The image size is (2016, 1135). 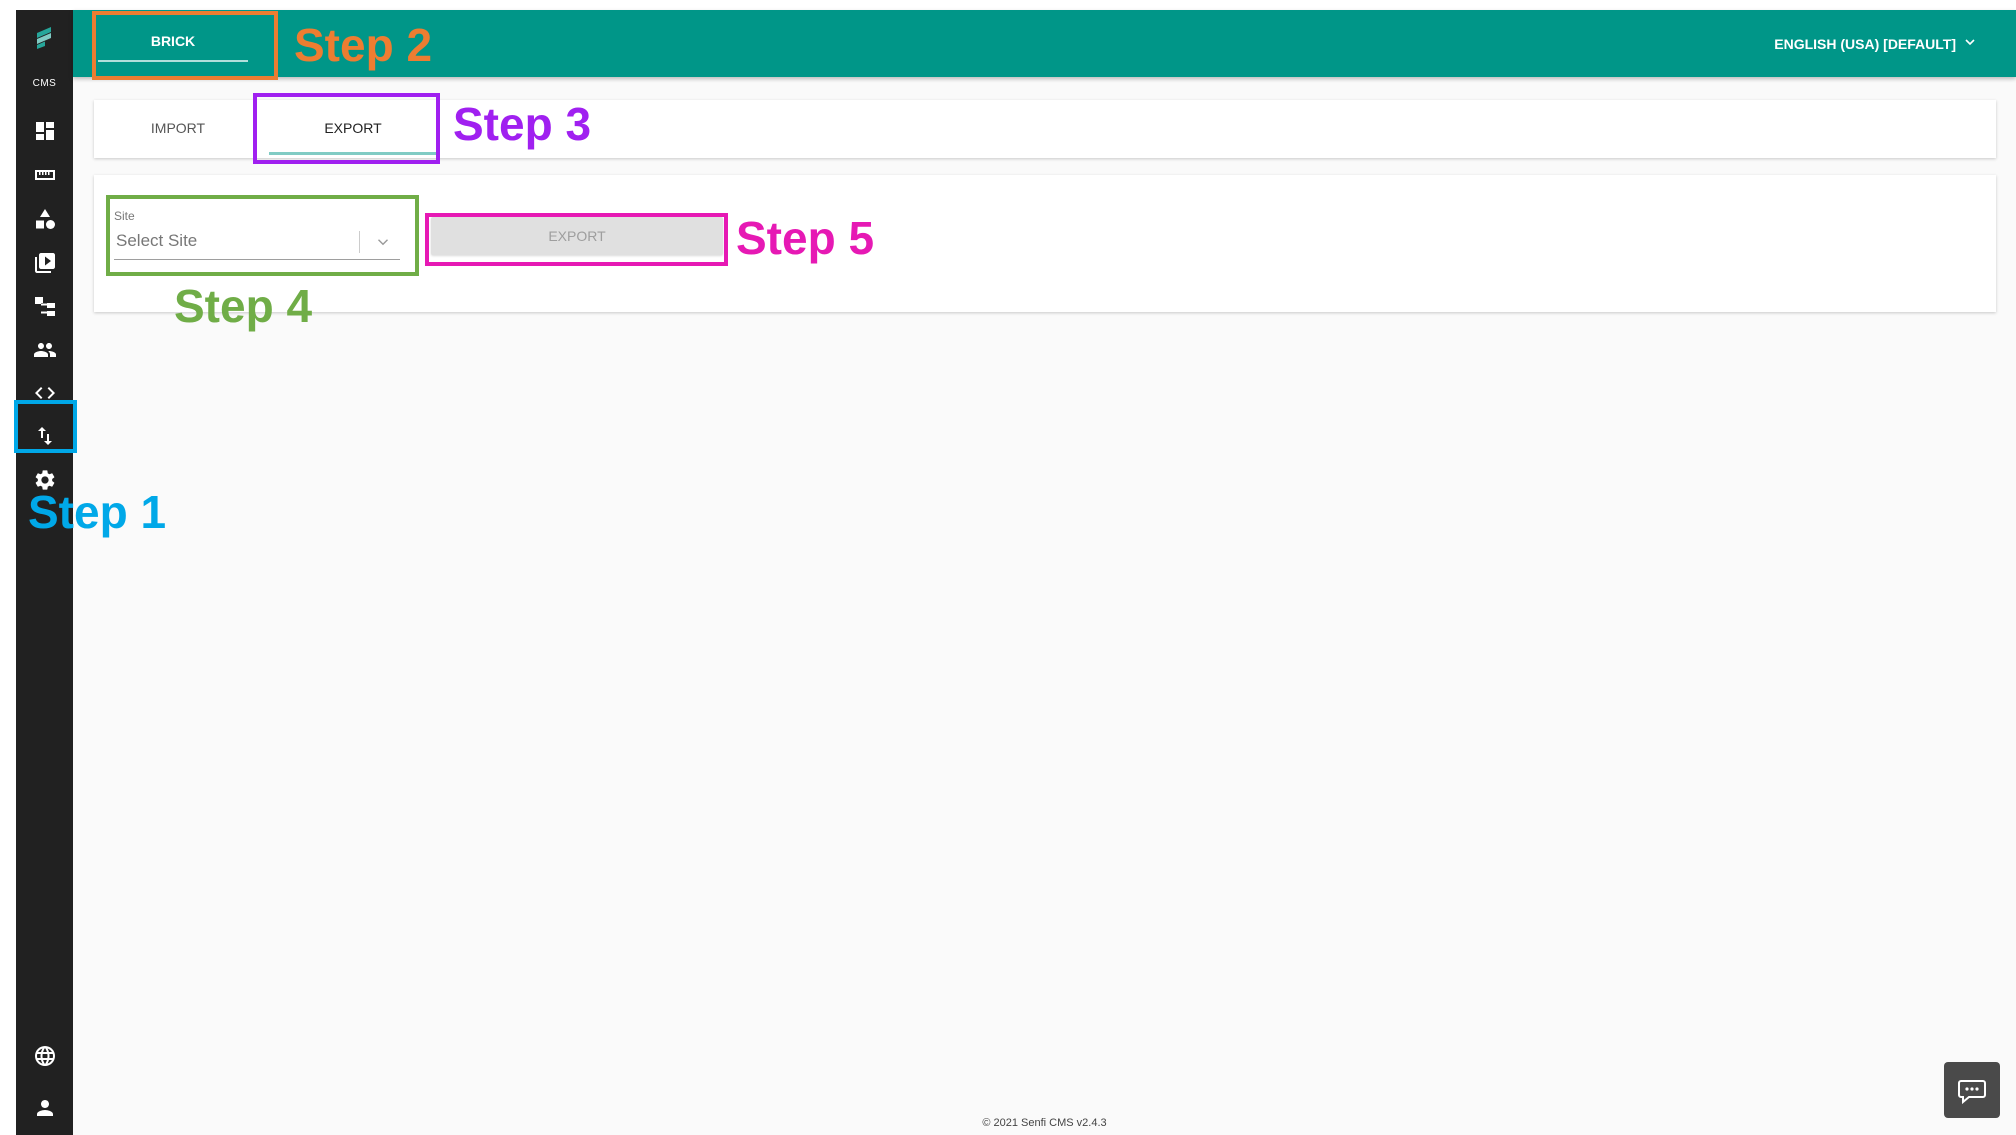 I want to click on shapes-icon, so click(x=45, y=219).